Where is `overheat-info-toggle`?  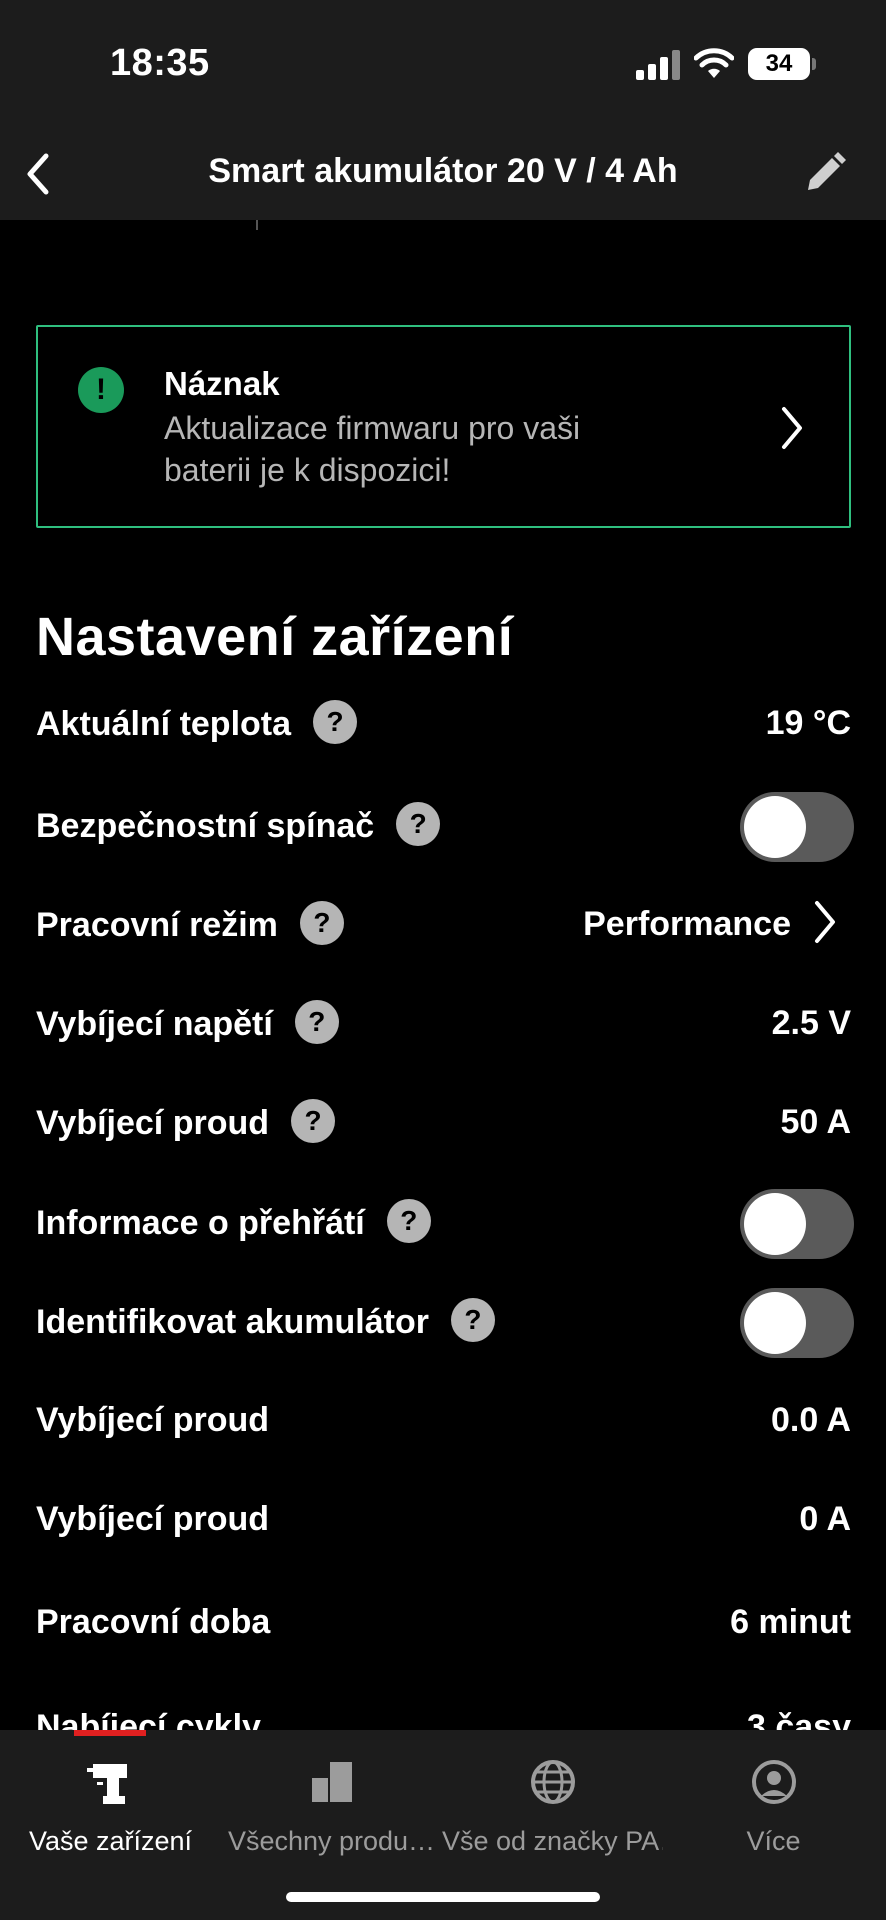 overheat-info-toggle is located at coordinates (797, 1224).